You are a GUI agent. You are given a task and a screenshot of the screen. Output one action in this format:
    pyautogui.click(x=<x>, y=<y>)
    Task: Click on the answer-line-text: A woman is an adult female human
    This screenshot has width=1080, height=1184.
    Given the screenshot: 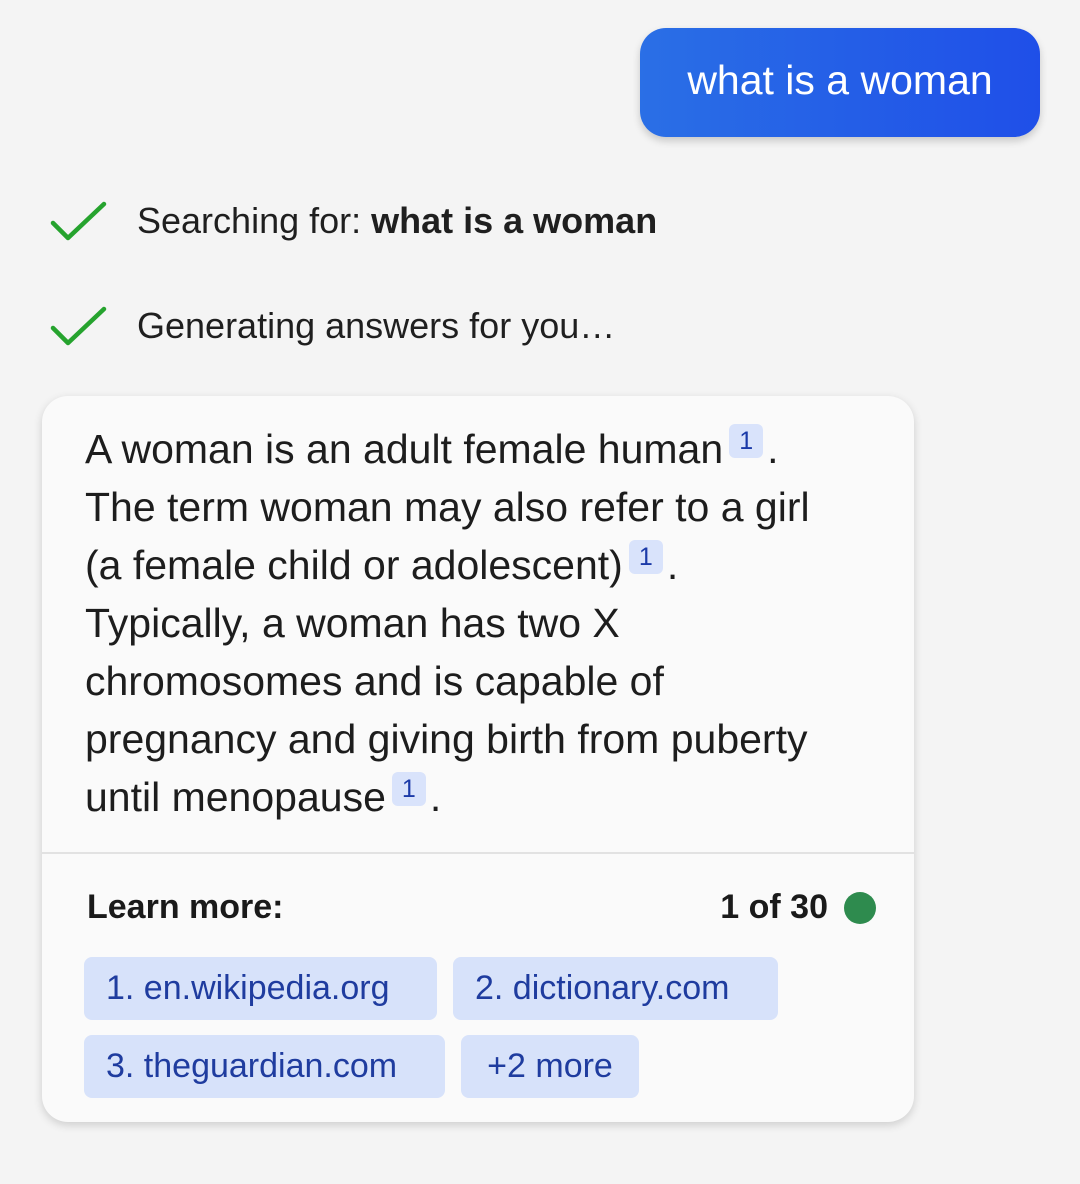 What is the action you would take?
    pyautogui.click(x=404, y=449)
    